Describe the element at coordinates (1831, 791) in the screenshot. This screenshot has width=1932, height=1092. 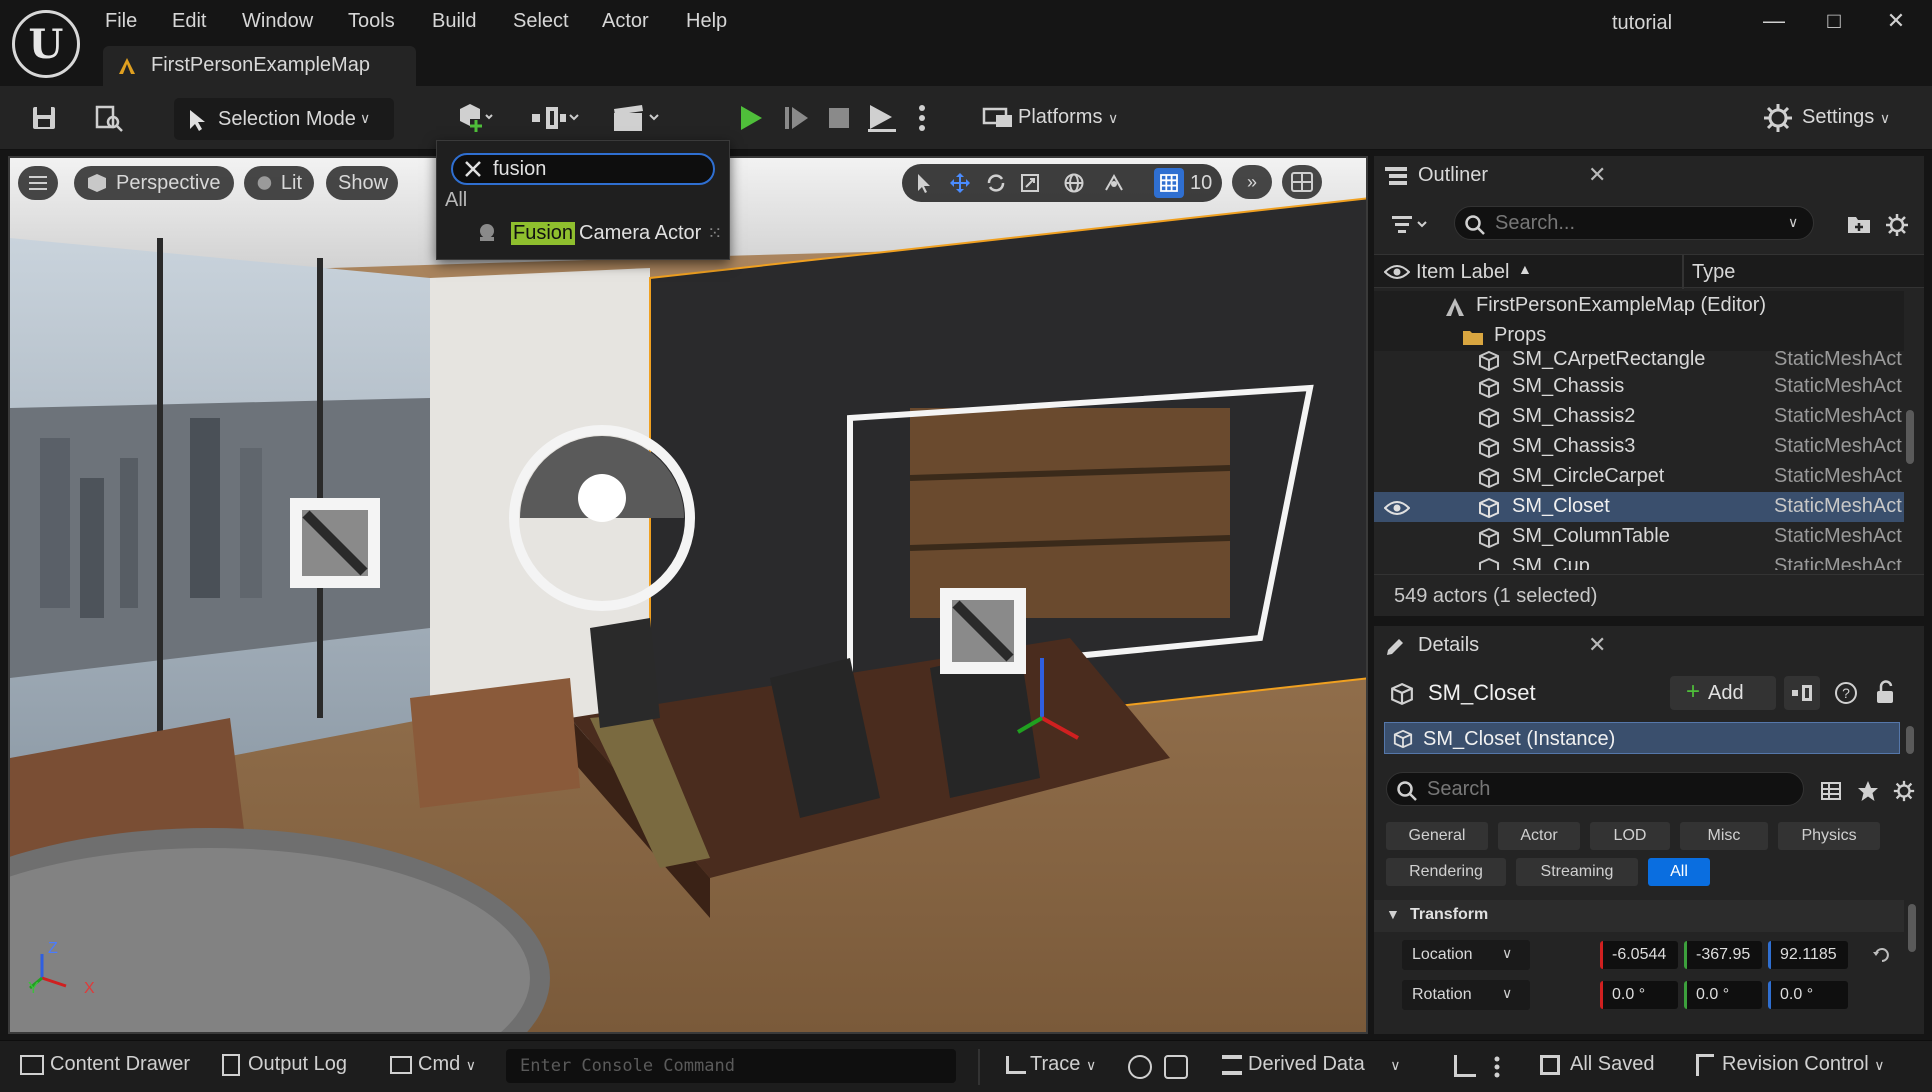
I see `table-view-icon` at that location.